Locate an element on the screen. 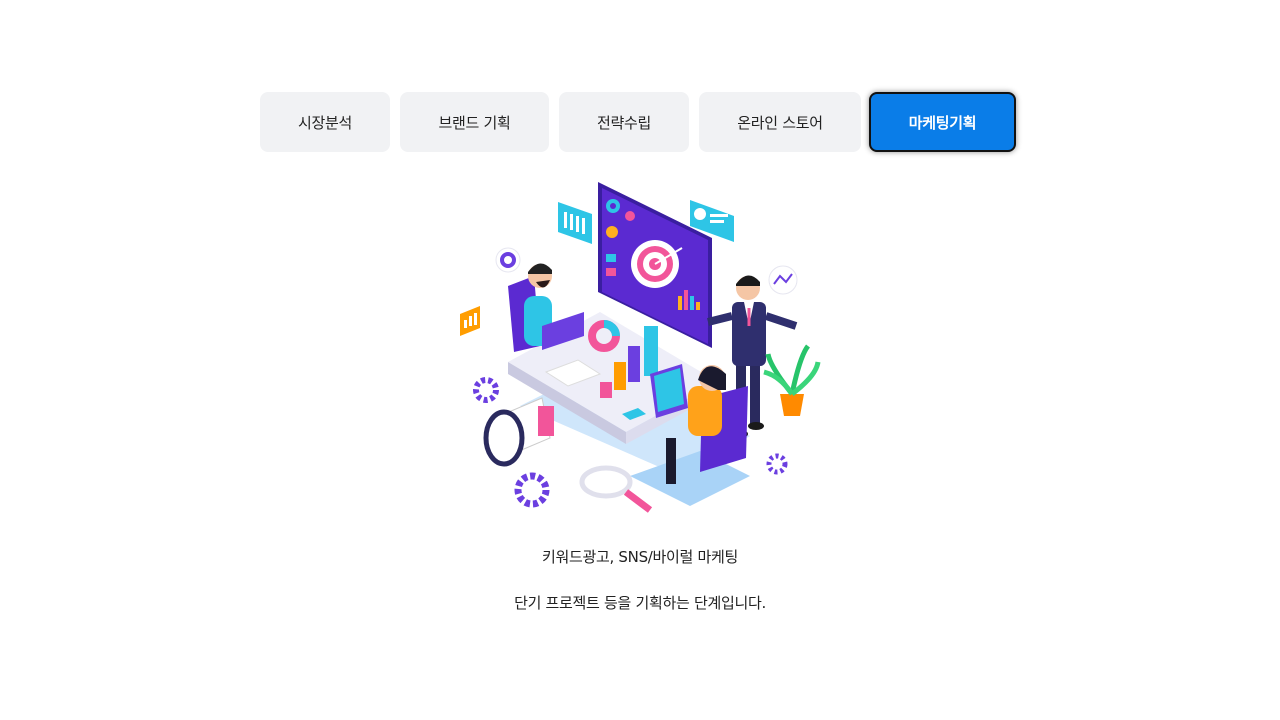  tab-market-analysis: 시장분석 is located at coordinates (325, 122).